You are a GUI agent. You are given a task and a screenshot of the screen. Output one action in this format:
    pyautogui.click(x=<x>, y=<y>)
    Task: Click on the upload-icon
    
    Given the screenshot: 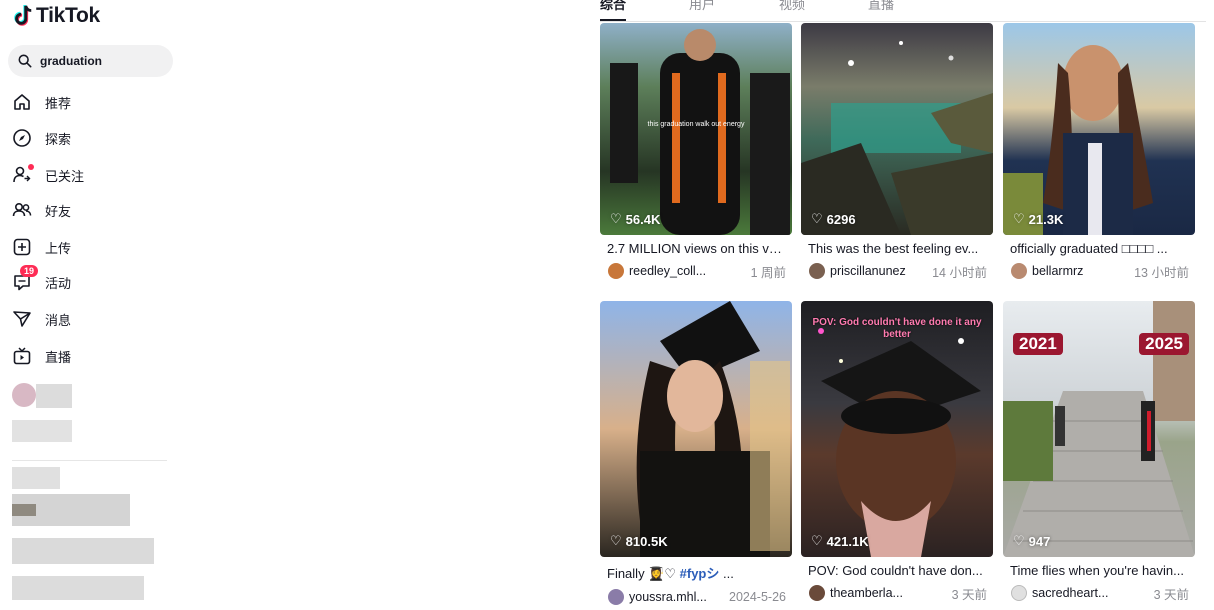 What is the action you would take?
    pyautogui.click(x=22, y=247)
    